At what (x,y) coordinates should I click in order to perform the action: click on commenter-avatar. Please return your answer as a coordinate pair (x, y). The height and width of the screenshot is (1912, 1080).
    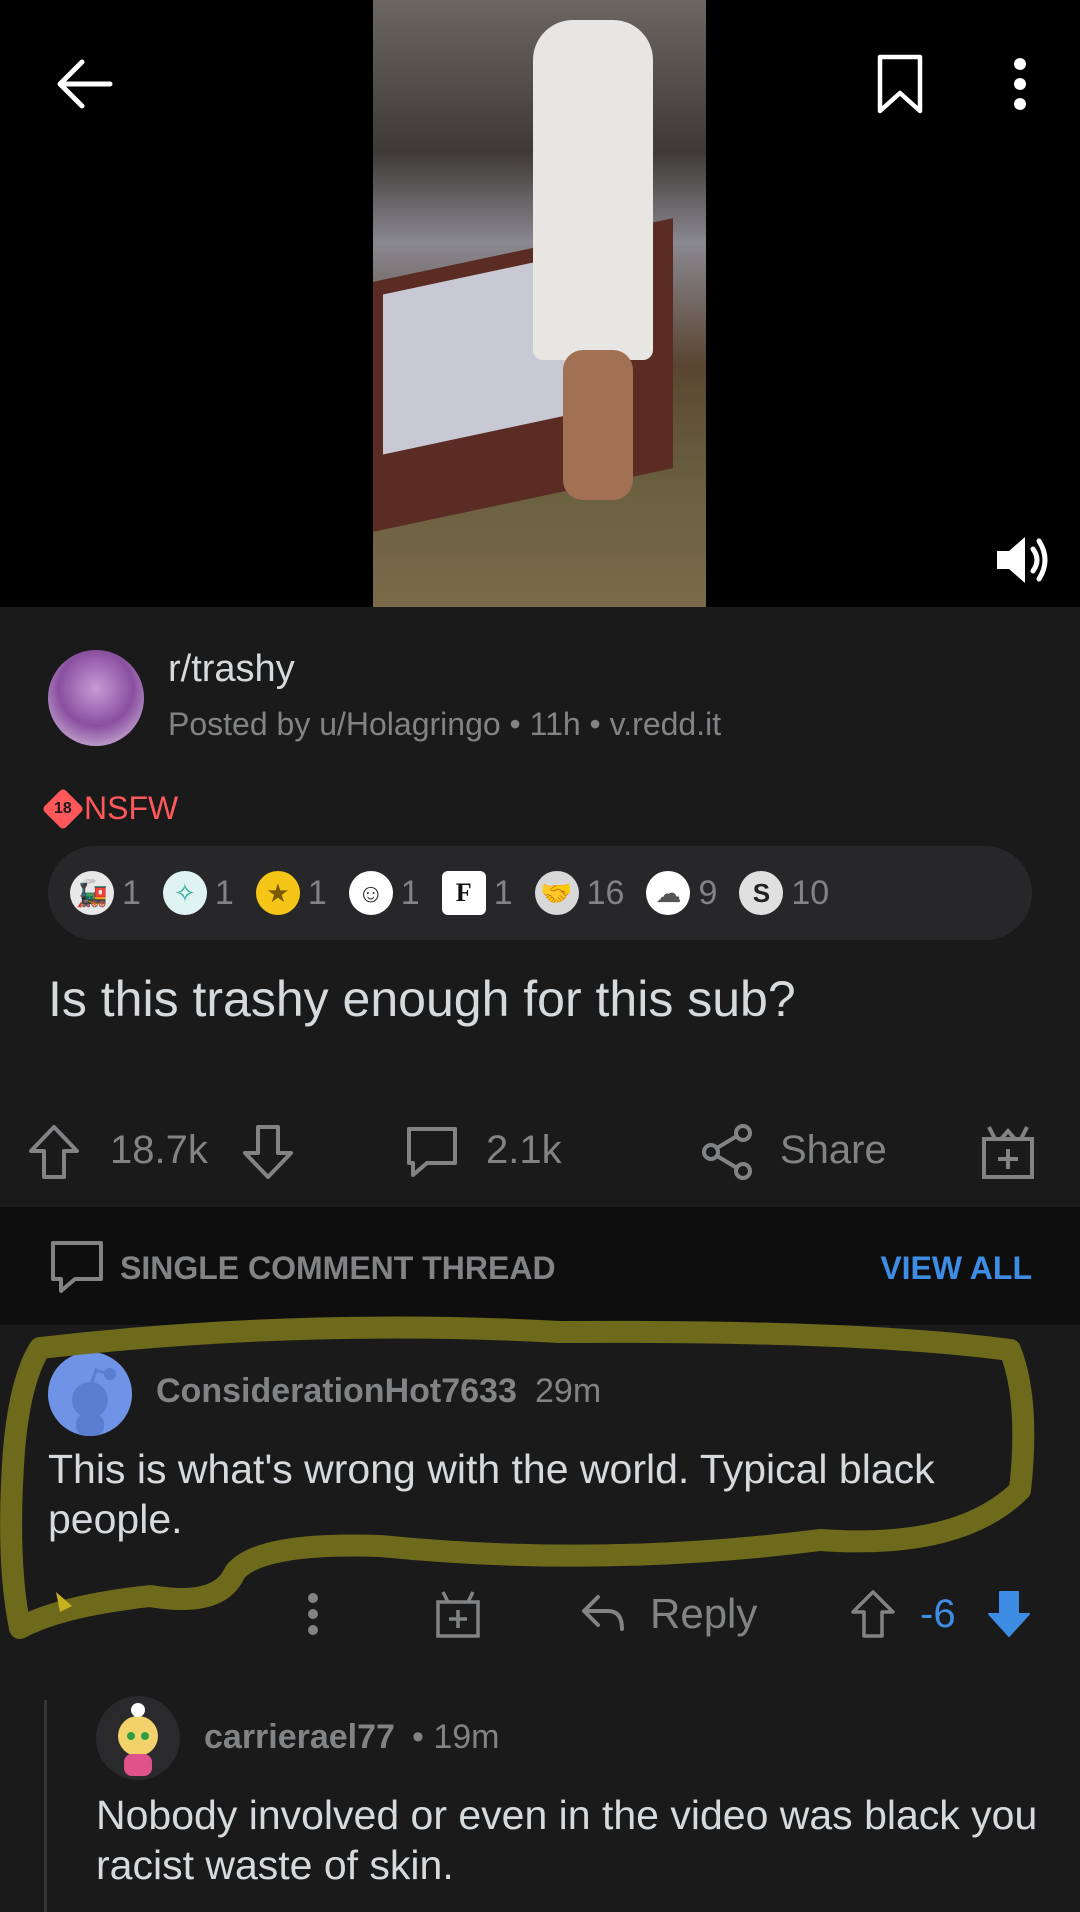
    Looking at the image, I should click on (90, 1394).